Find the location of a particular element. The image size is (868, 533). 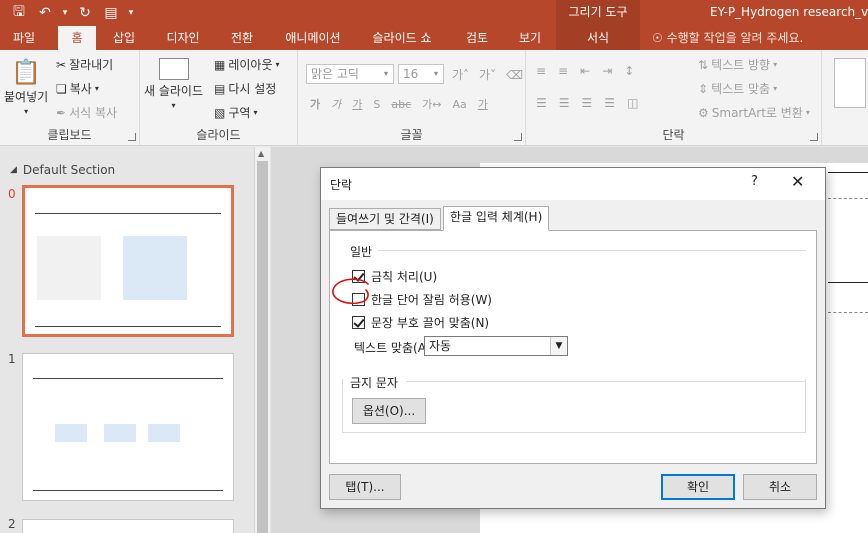

bold-icon: 가 is located at coordinates (315, 104).